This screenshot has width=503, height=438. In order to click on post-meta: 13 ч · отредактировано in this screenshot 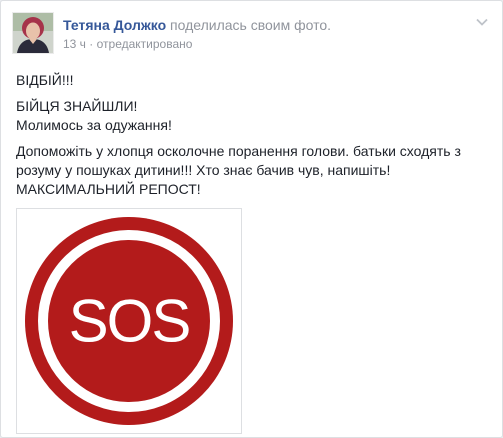, I will do `click(127, 44)`.